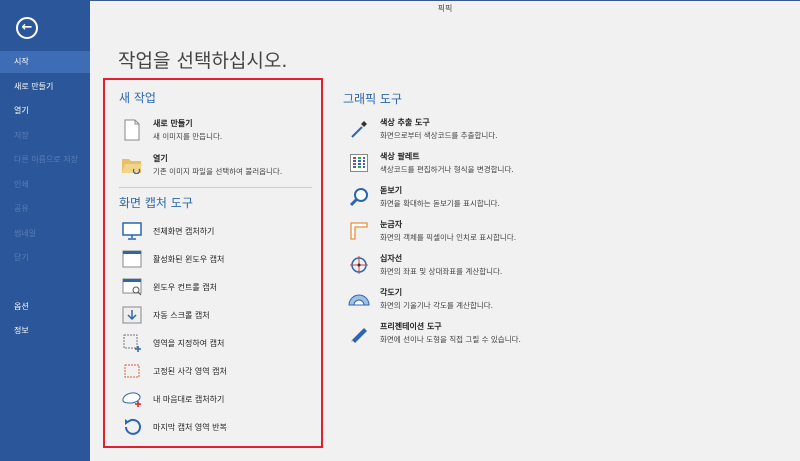 Image resolution: width=800 pixels, height=461 pixels. Describe the element at coordinates (440, 203) in the screenshot. I see `item-desc: 화면을 확대하는 돋보기를 표시합니다.` at that location.